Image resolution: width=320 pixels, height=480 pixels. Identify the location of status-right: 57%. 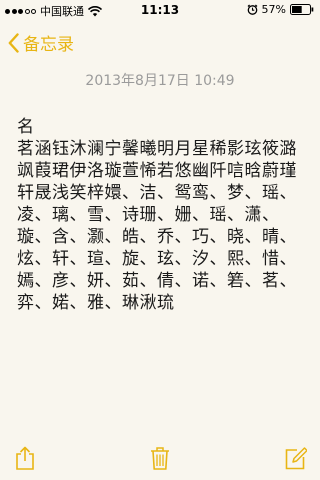
(280, 9).